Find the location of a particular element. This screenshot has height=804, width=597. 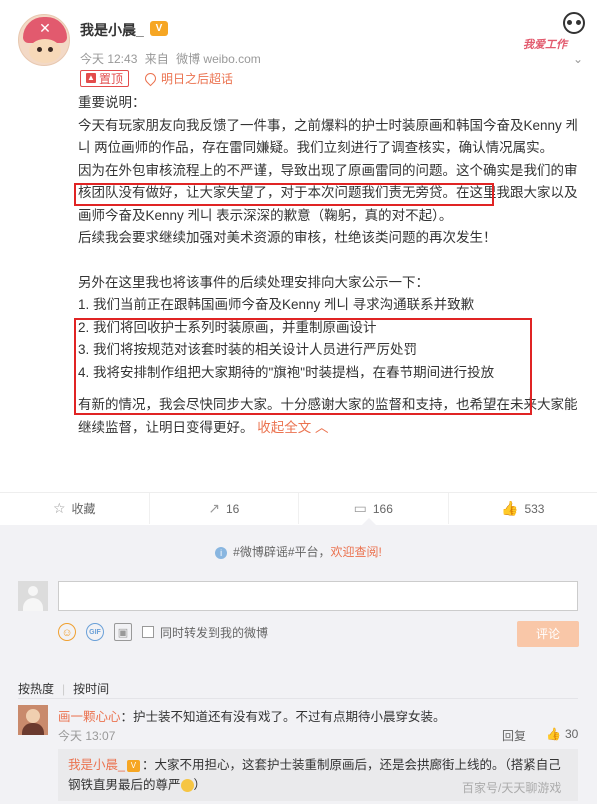

stamp-text: 我爱工作 is located at coordinates (545, 45).